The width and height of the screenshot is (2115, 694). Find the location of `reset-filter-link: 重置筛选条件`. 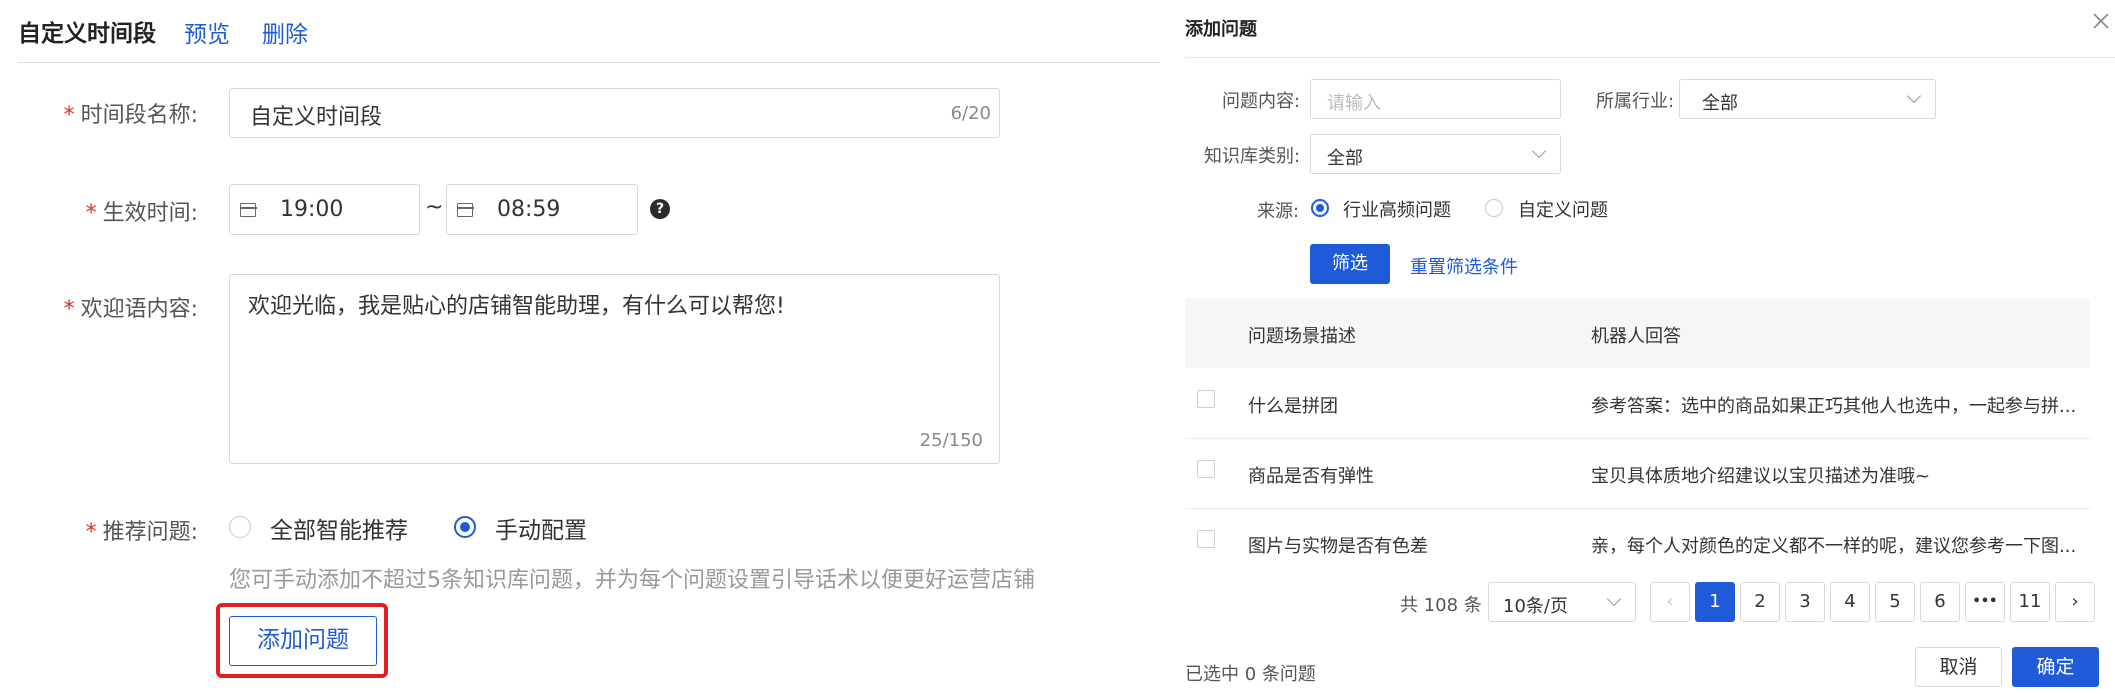

reset-filter-link: 重置筛选条件 is located at coordinates (1464, 266).